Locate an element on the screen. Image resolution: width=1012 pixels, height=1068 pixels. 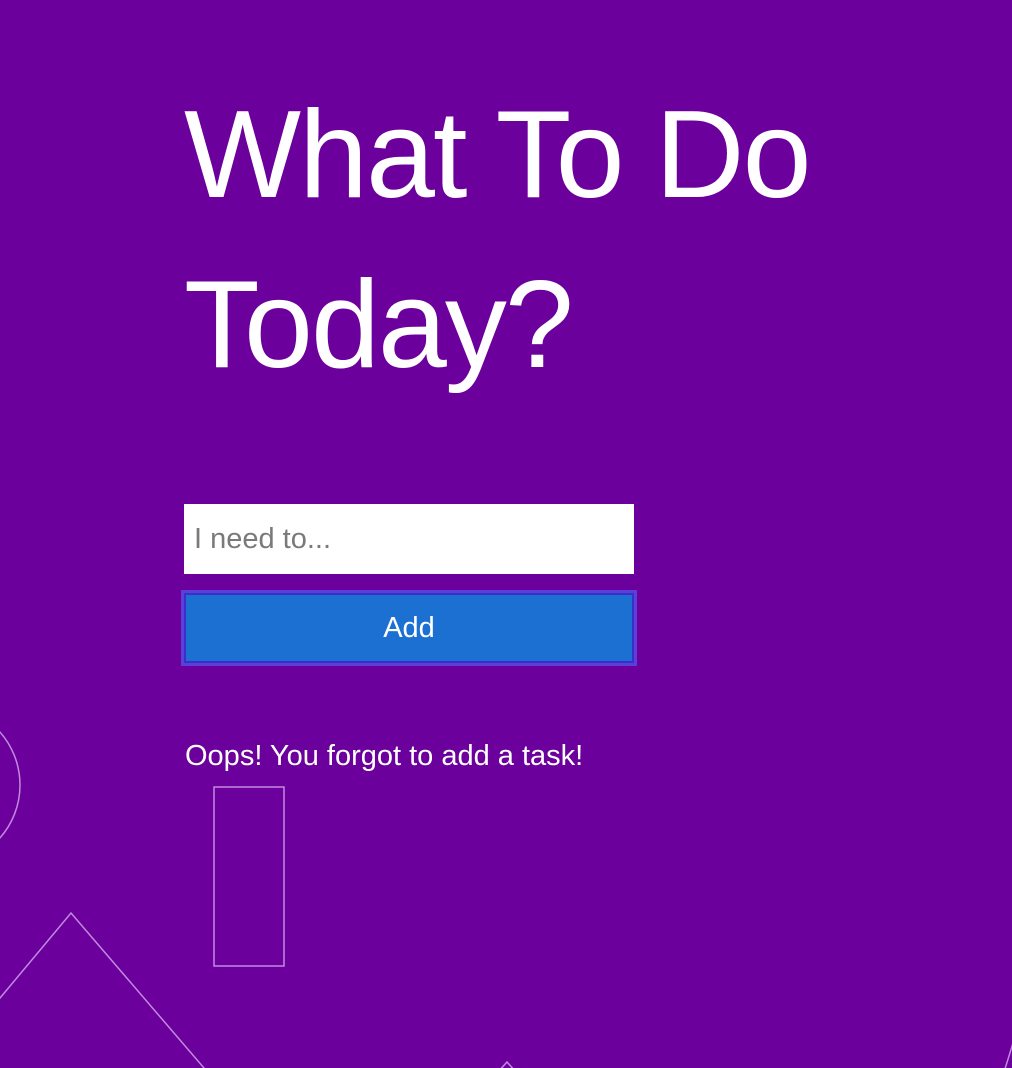
title-line-1: What To Do is located at coordinates (498, 155).